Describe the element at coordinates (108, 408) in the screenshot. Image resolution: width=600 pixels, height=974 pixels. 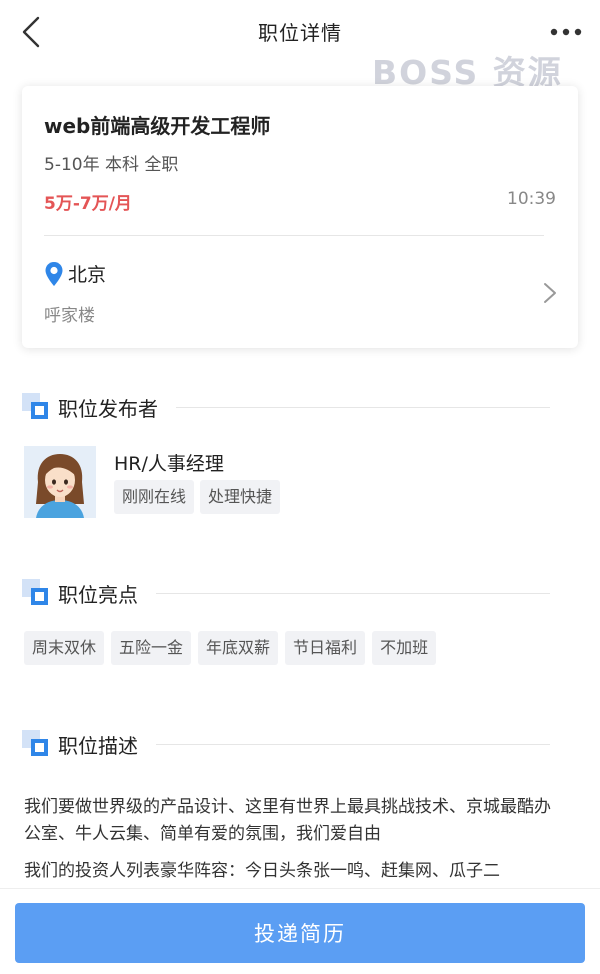
I see `section-title: 职位发布者` at that location.